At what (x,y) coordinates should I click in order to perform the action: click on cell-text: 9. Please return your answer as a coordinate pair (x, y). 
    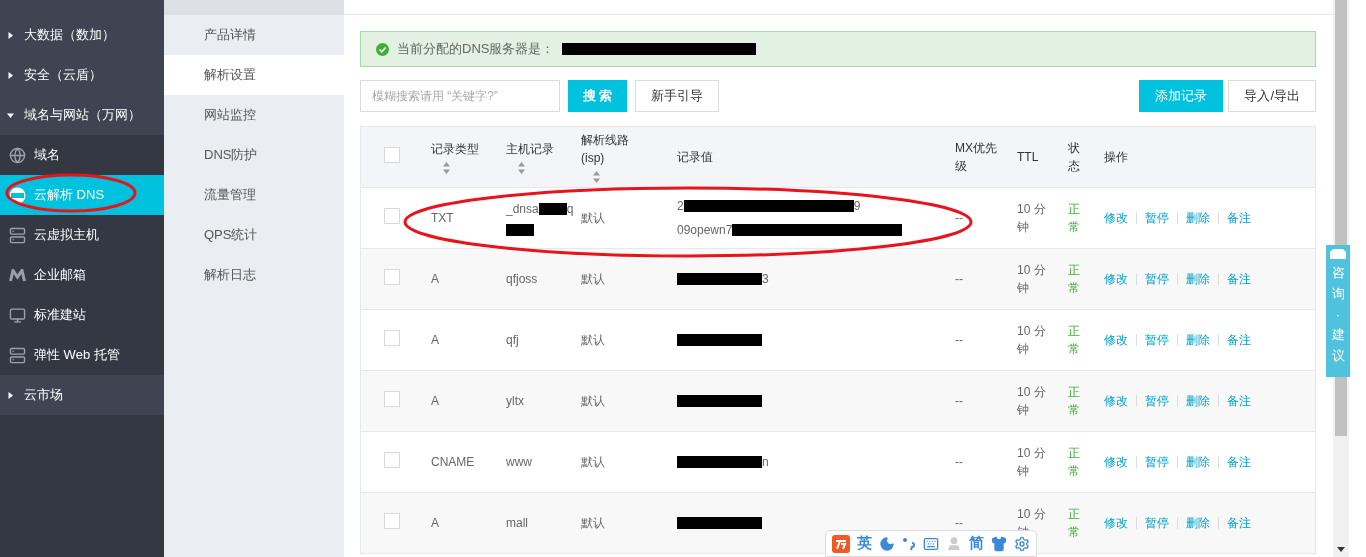
    Looking at the image, I should click on (857, 206).